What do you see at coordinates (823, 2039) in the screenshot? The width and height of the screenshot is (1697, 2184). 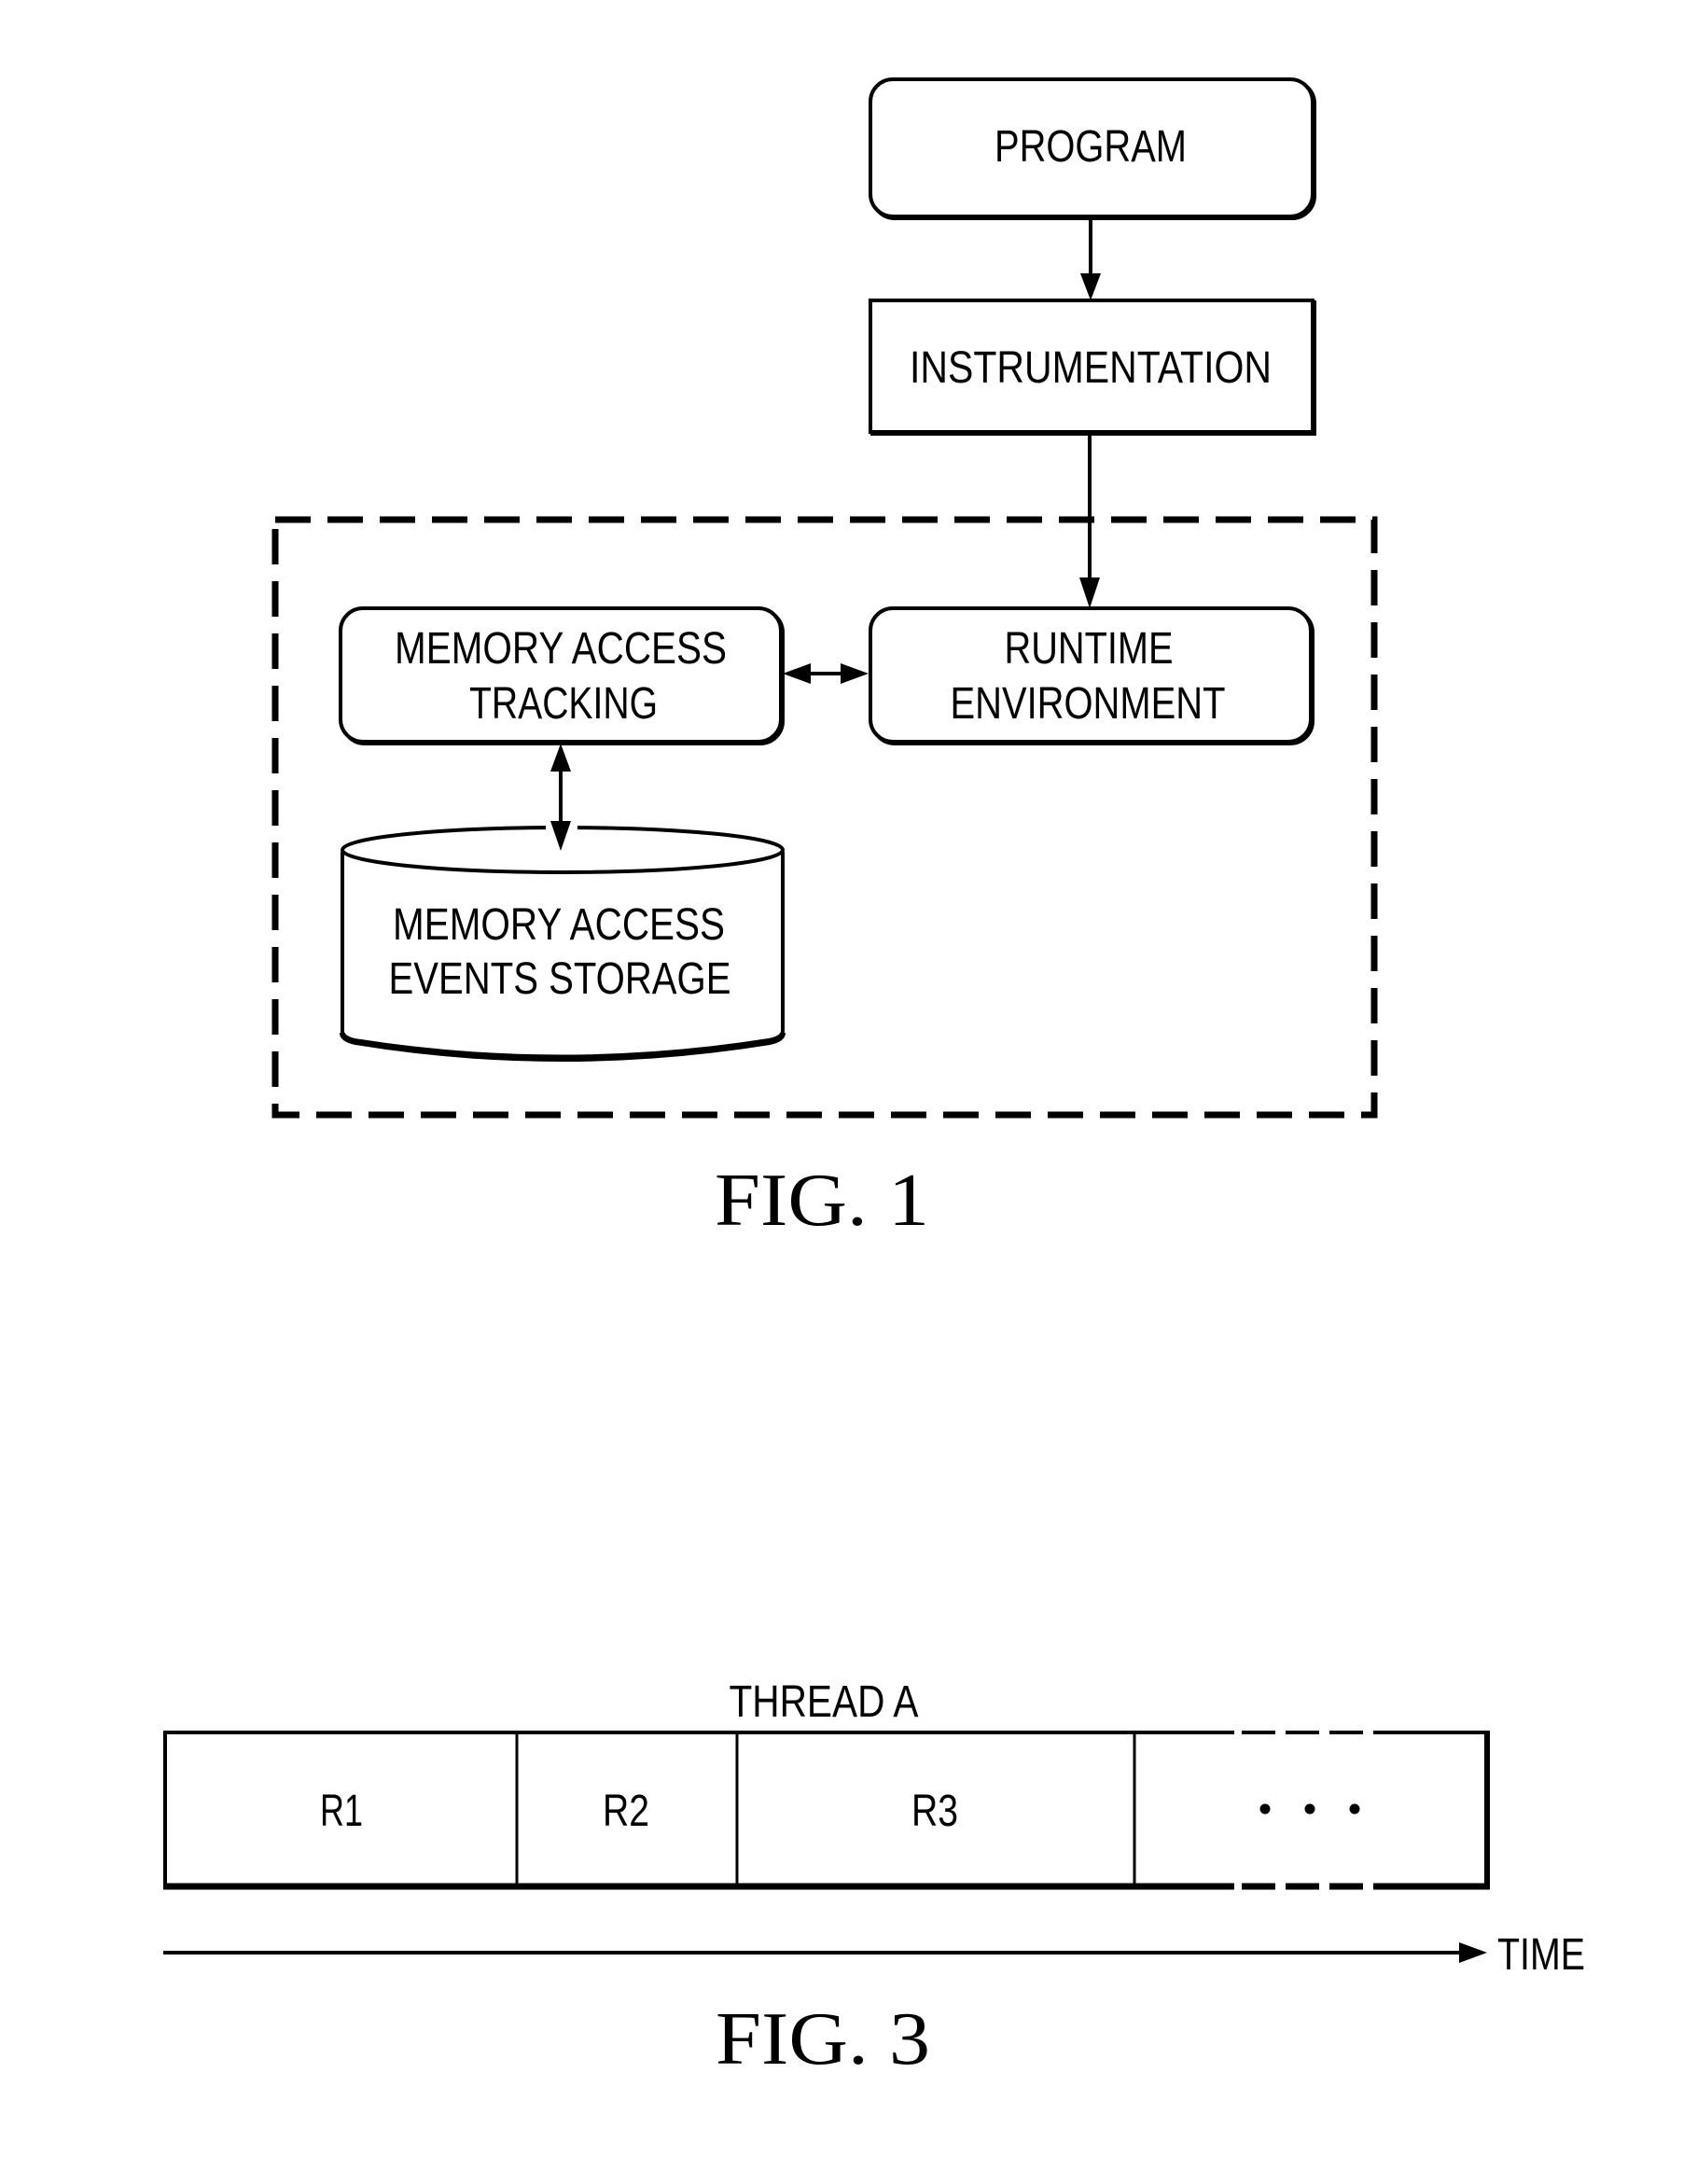 I see `figure-3-caption: FIG. 3` at bounding box center [823, 2039].